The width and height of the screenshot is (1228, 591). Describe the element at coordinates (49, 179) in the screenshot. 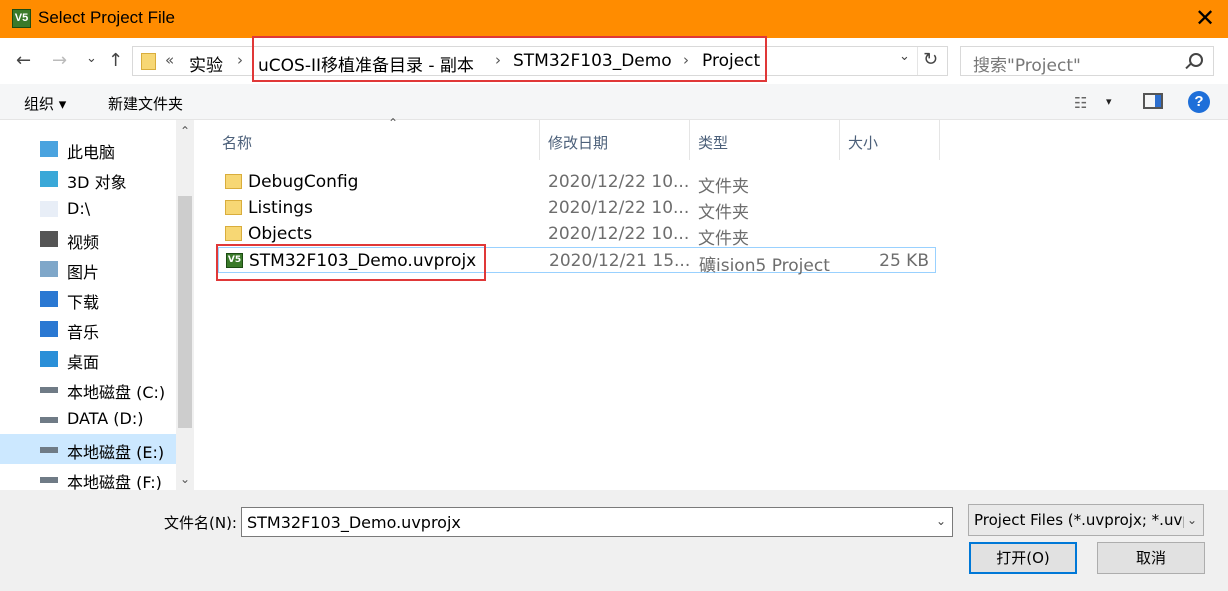

I see `cube-icon` at that location.